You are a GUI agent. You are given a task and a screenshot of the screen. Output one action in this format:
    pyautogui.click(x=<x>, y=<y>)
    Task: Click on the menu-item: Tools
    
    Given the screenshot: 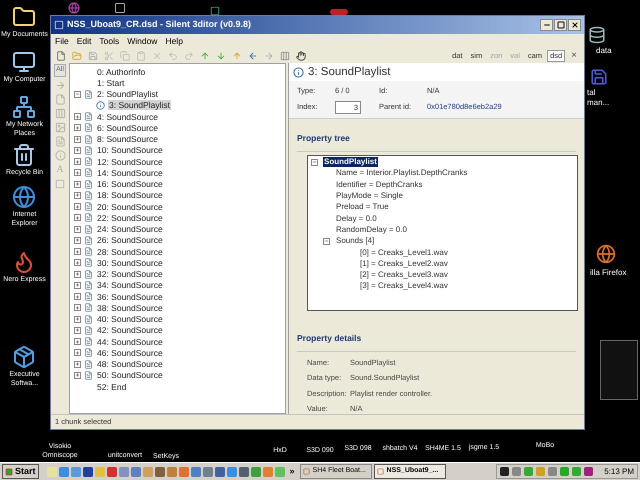 What is the action you would take?
    pyautogui.click(x=109, y=41)
    